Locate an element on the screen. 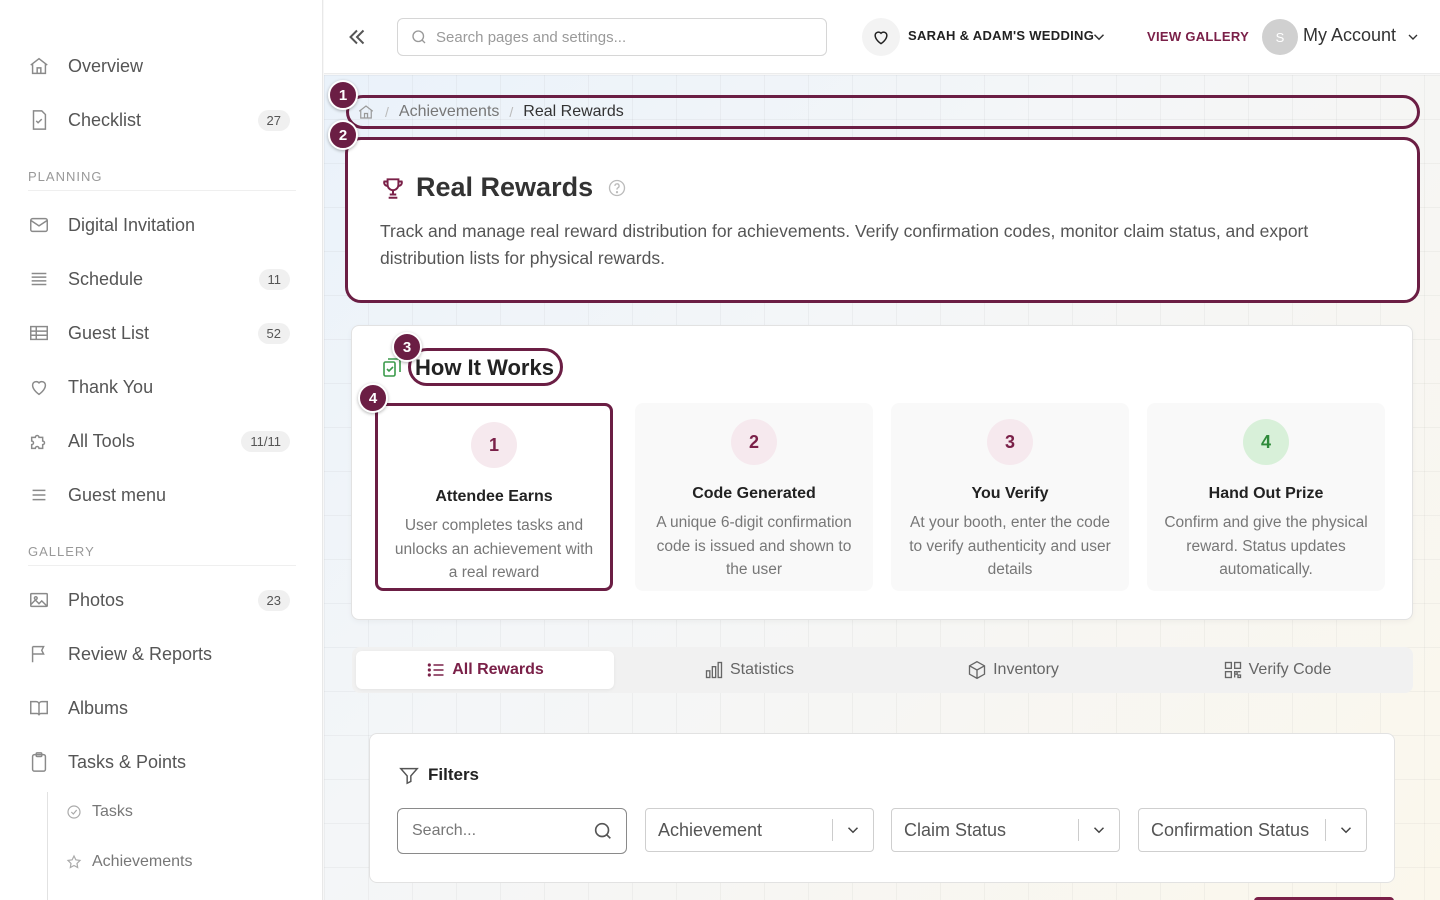 The height and width of the screenshot is (900, 1440). qr-code-icon is located at coordinates (1233, 670).